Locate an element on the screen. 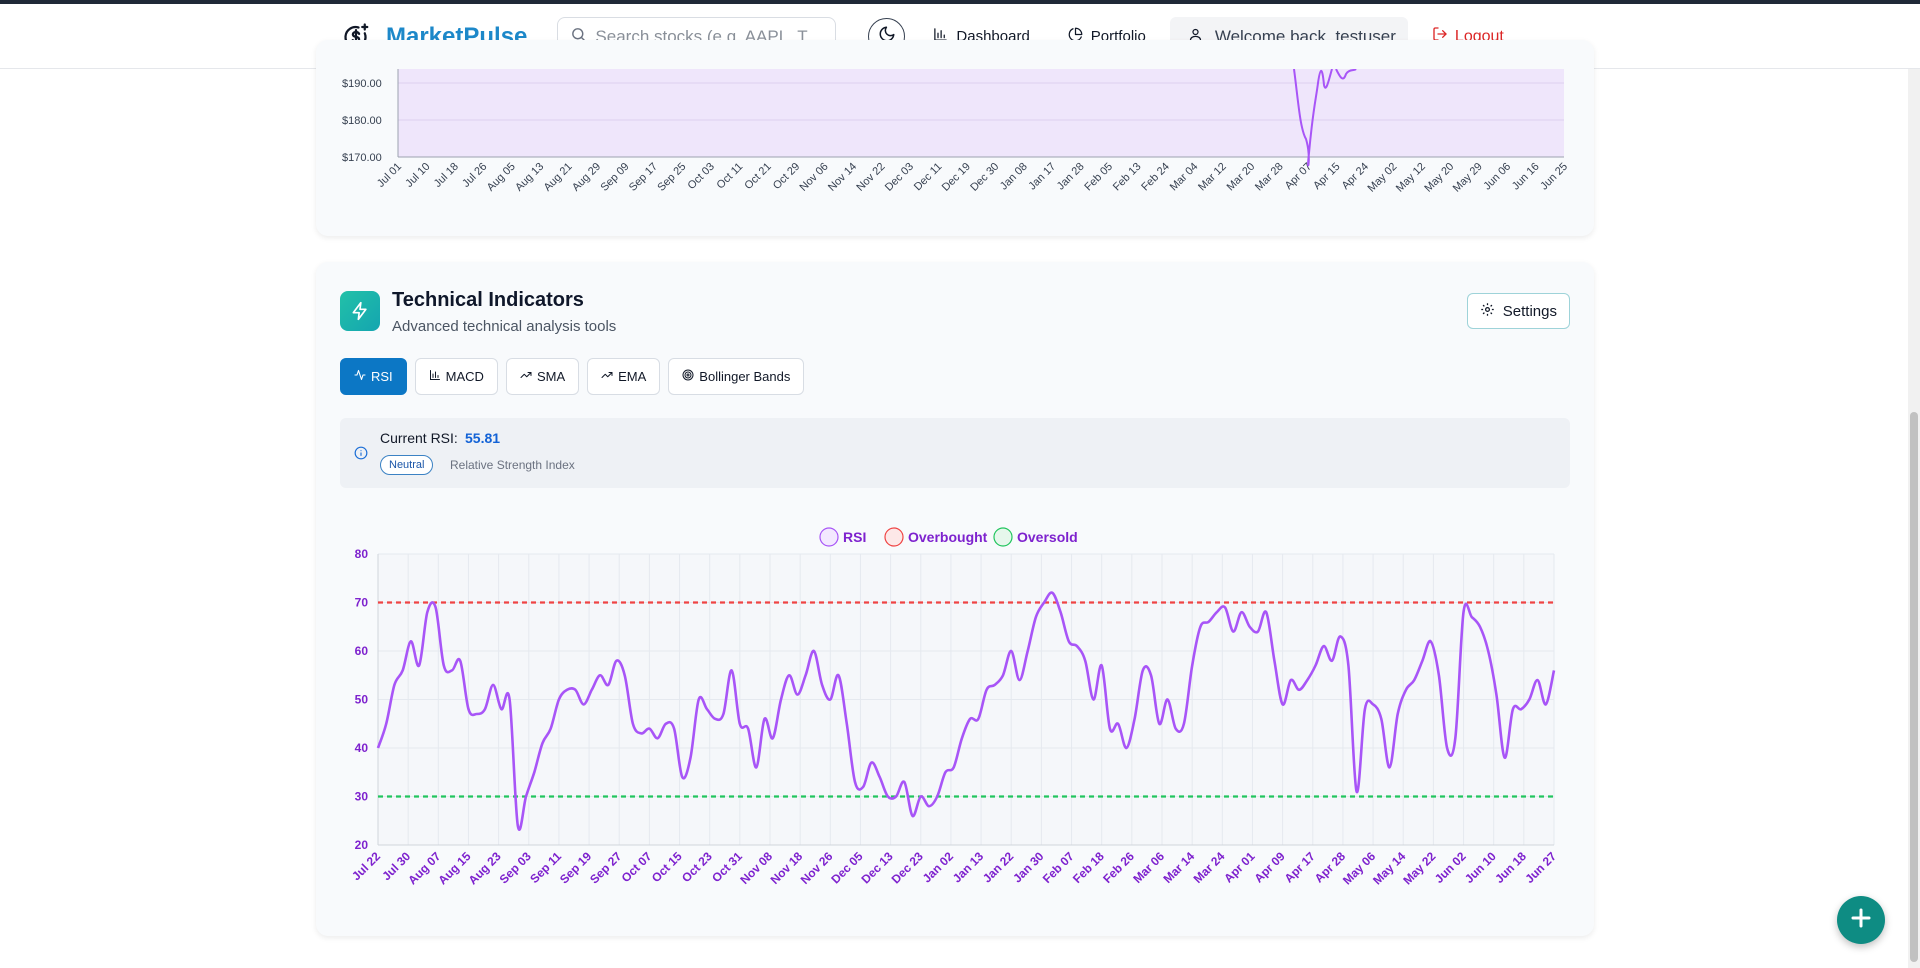  x-tick-label: Mar 14 is located at coordinates (1178, 867).